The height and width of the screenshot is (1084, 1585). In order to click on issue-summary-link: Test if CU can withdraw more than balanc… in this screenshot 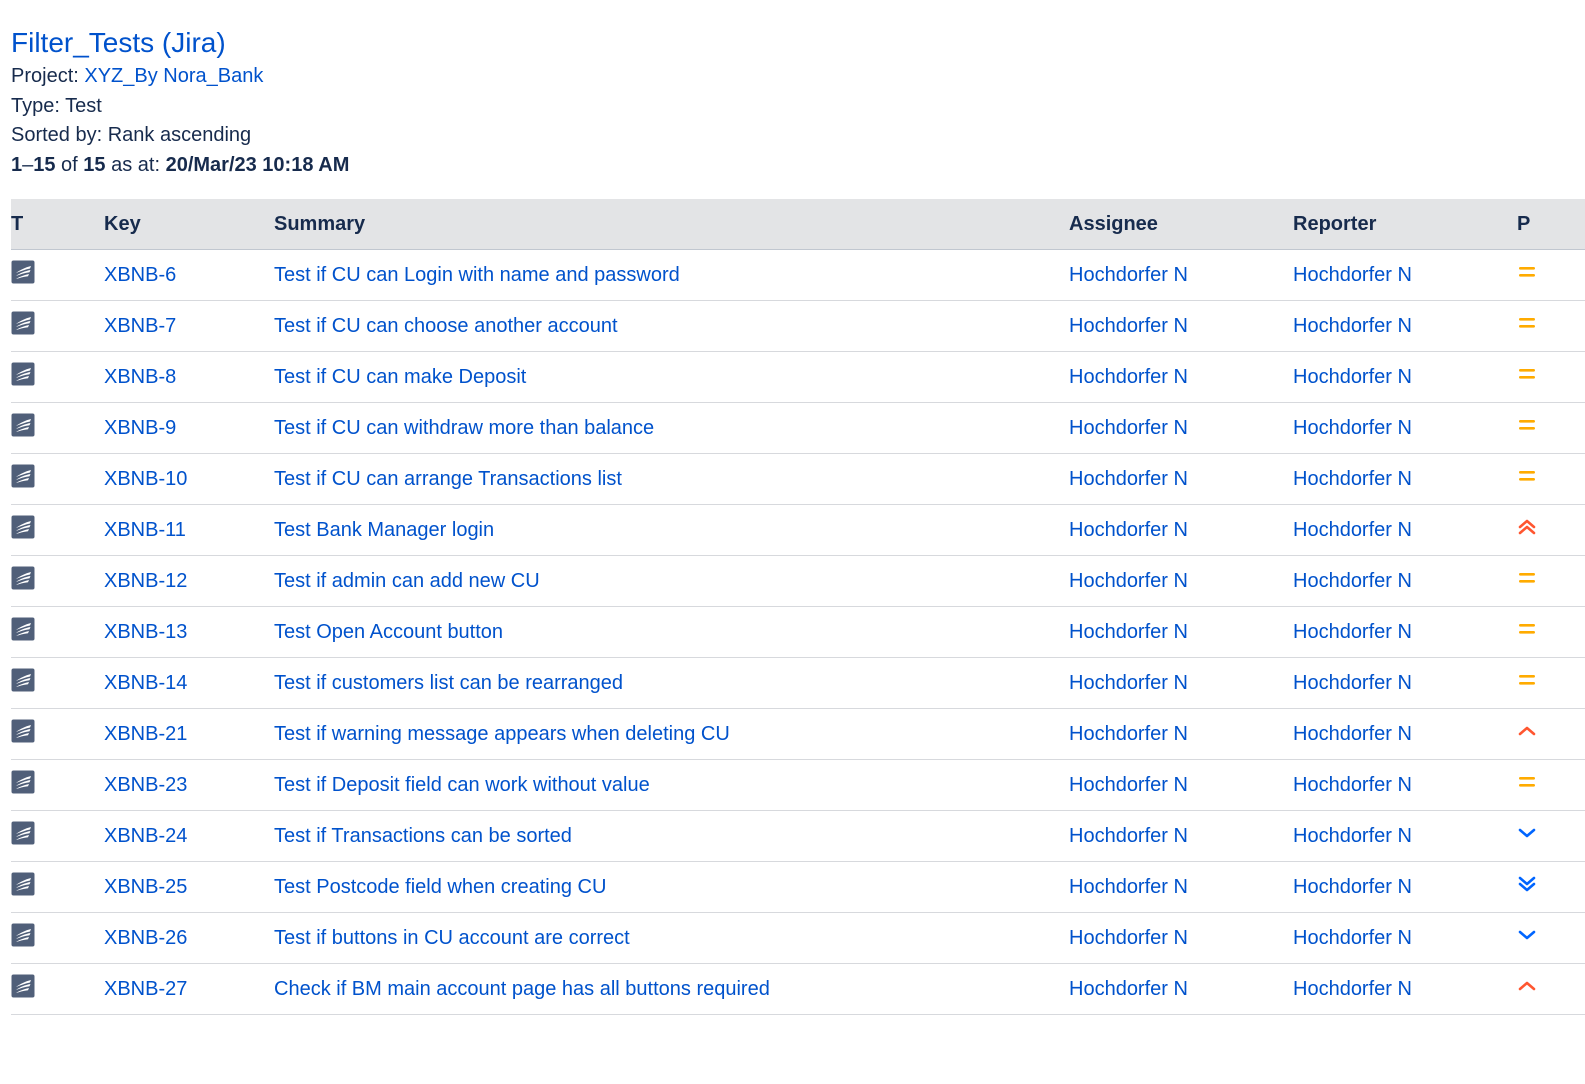, I will do `click(464, 428)`.